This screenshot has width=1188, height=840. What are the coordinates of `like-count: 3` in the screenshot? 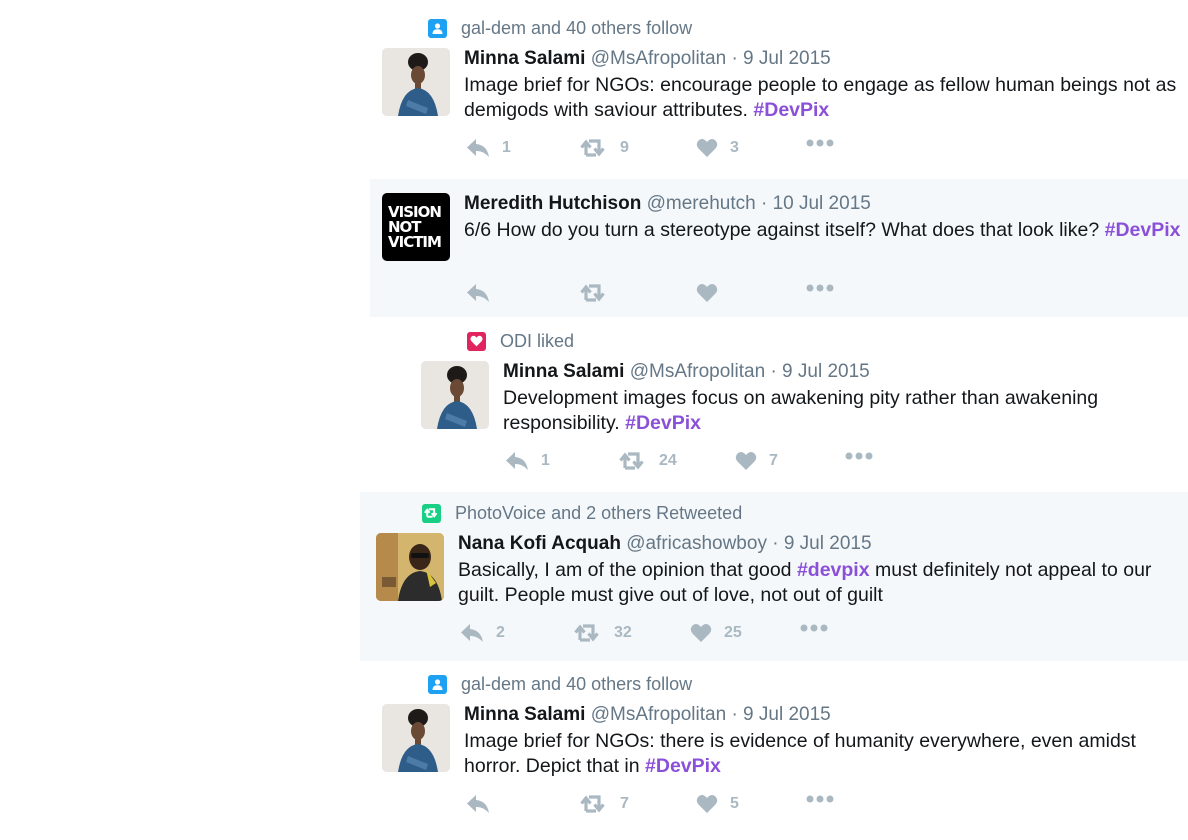 It's located at (734, 147).